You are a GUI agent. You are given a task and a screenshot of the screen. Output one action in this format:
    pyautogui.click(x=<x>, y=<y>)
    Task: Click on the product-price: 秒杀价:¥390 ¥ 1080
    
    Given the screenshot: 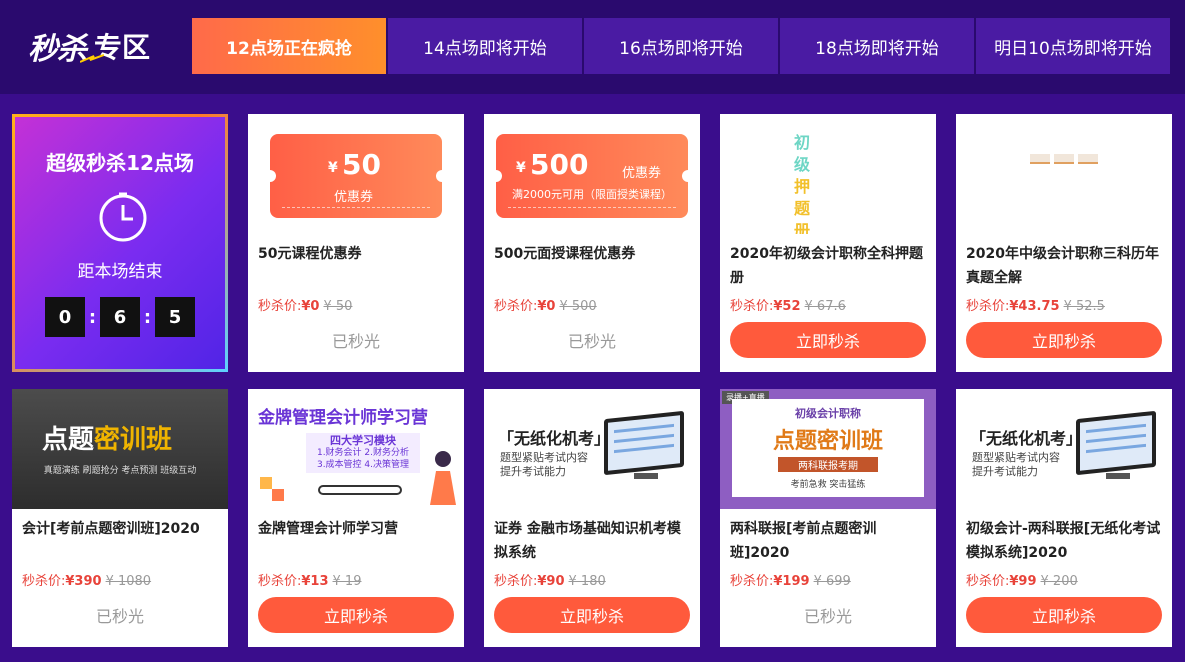 What is the action you would take?
    pyautogui.click(x=86, y=579)
    